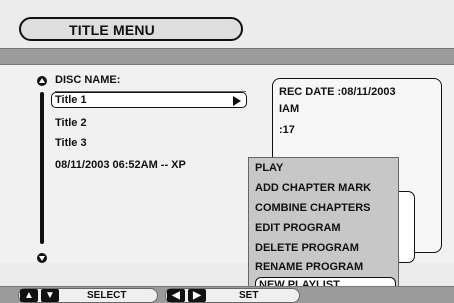  I want to click on down-arrow-icon: ▼, so click(50, 295).